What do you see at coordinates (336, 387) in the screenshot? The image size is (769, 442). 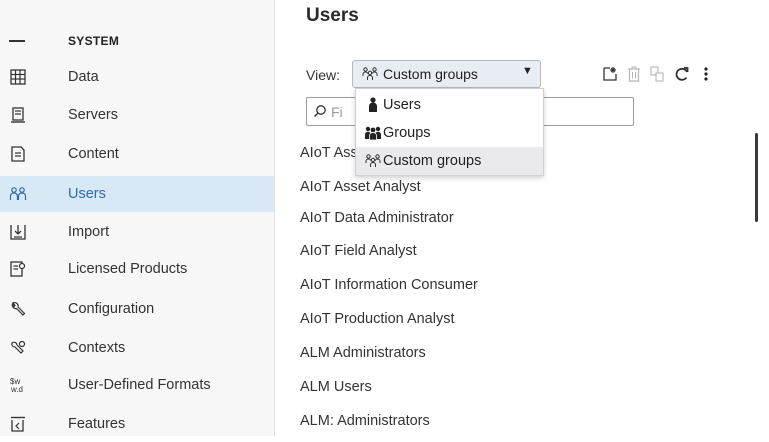 I see `list-item-label: ALM Users` at bounding box center [336, 387].